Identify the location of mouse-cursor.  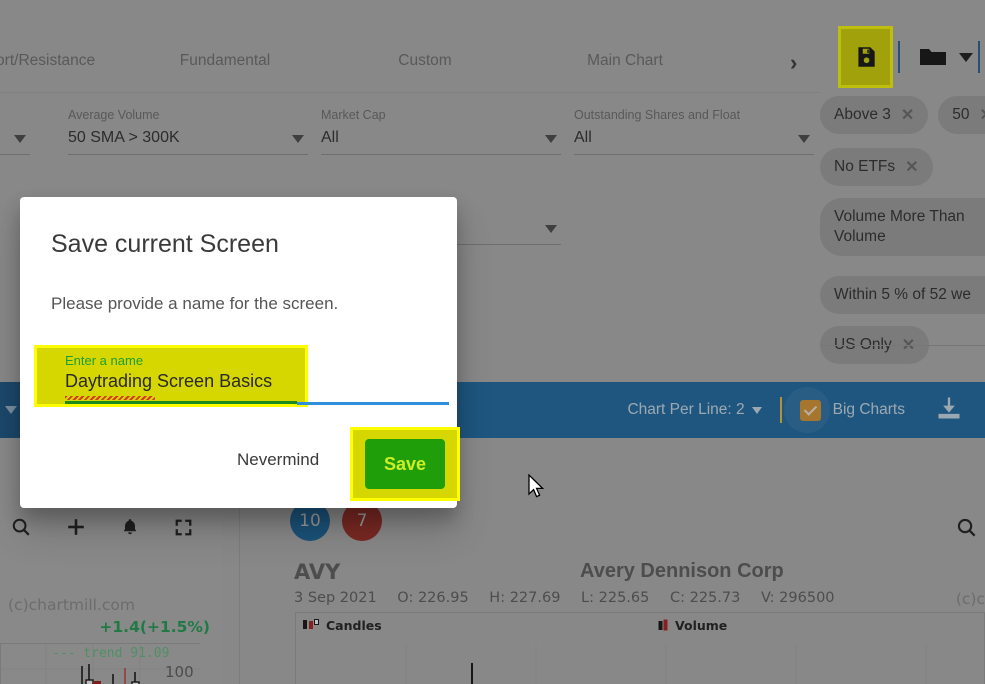
(537, 489).